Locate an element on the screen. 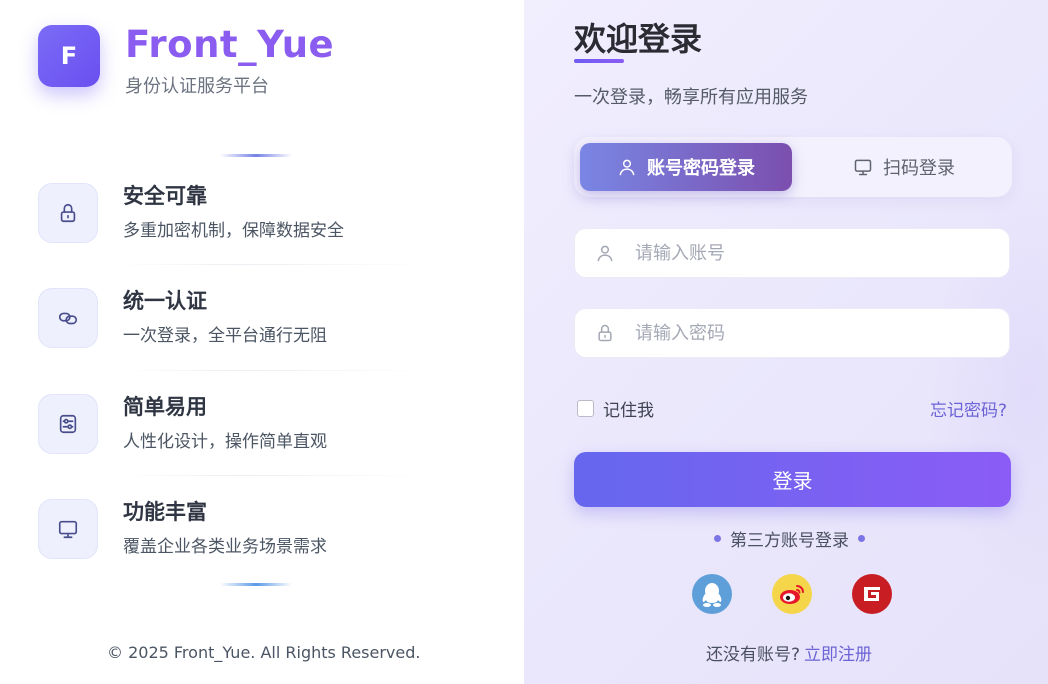 Image resolution: width=1048 pixels, height=684 pixels. third-party-divider: 第三方账号登录 is located at coordinates (789, 538).